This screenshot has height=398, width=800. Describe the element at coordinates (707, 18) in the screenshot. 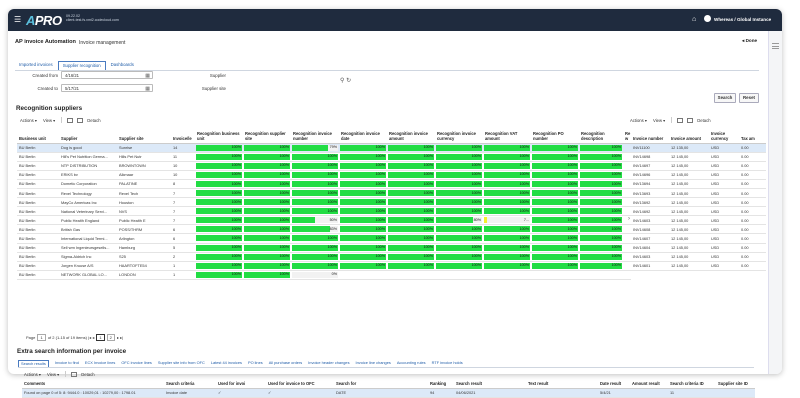

I see `avatar` at that location.